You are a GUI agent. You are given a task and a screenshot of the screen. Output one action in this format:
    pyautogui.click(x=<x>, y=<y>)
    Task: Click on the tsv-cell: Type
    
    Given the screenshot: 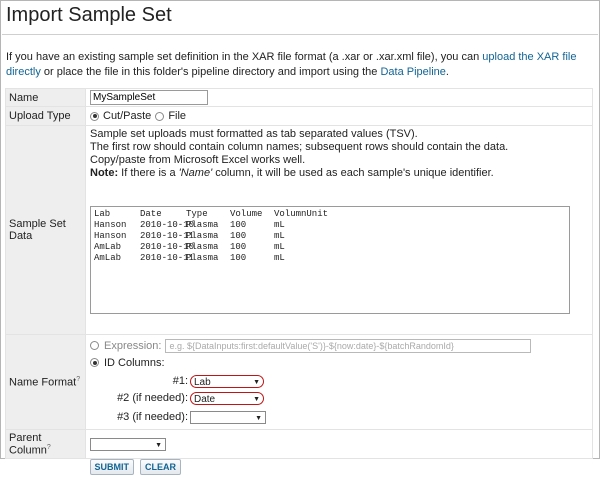 What is the action you would take?
    pyautogui.click(x=208, y=214)
    